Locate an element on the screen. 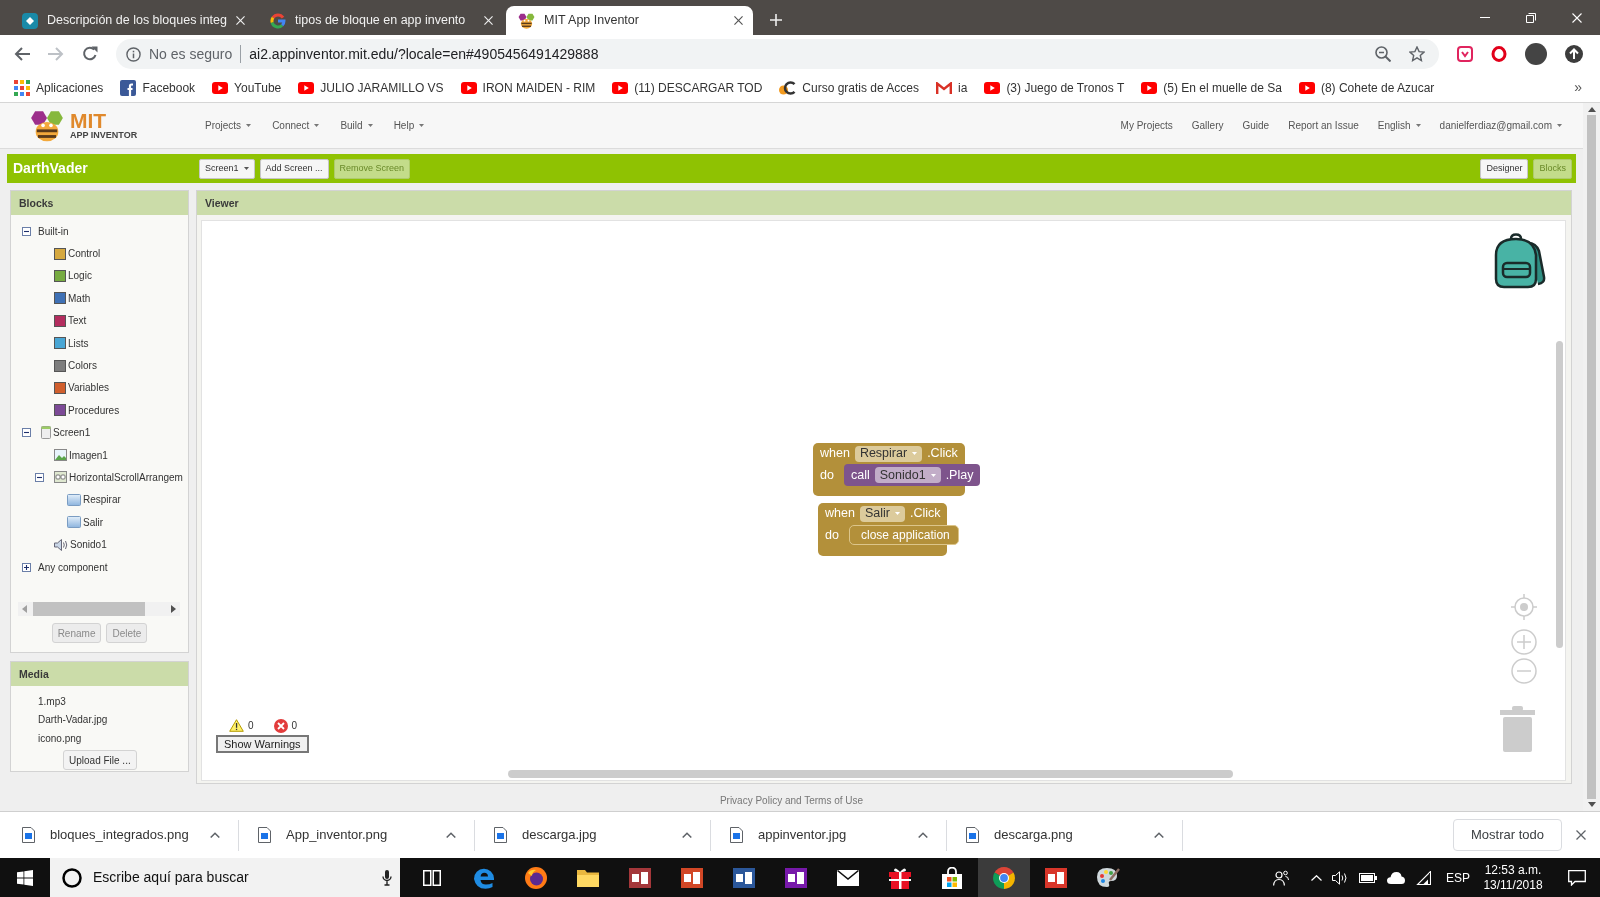 This screenshot has height=897, width=1600. clock-time: 12:53 a.m. is located at coordinates (1513, 870).